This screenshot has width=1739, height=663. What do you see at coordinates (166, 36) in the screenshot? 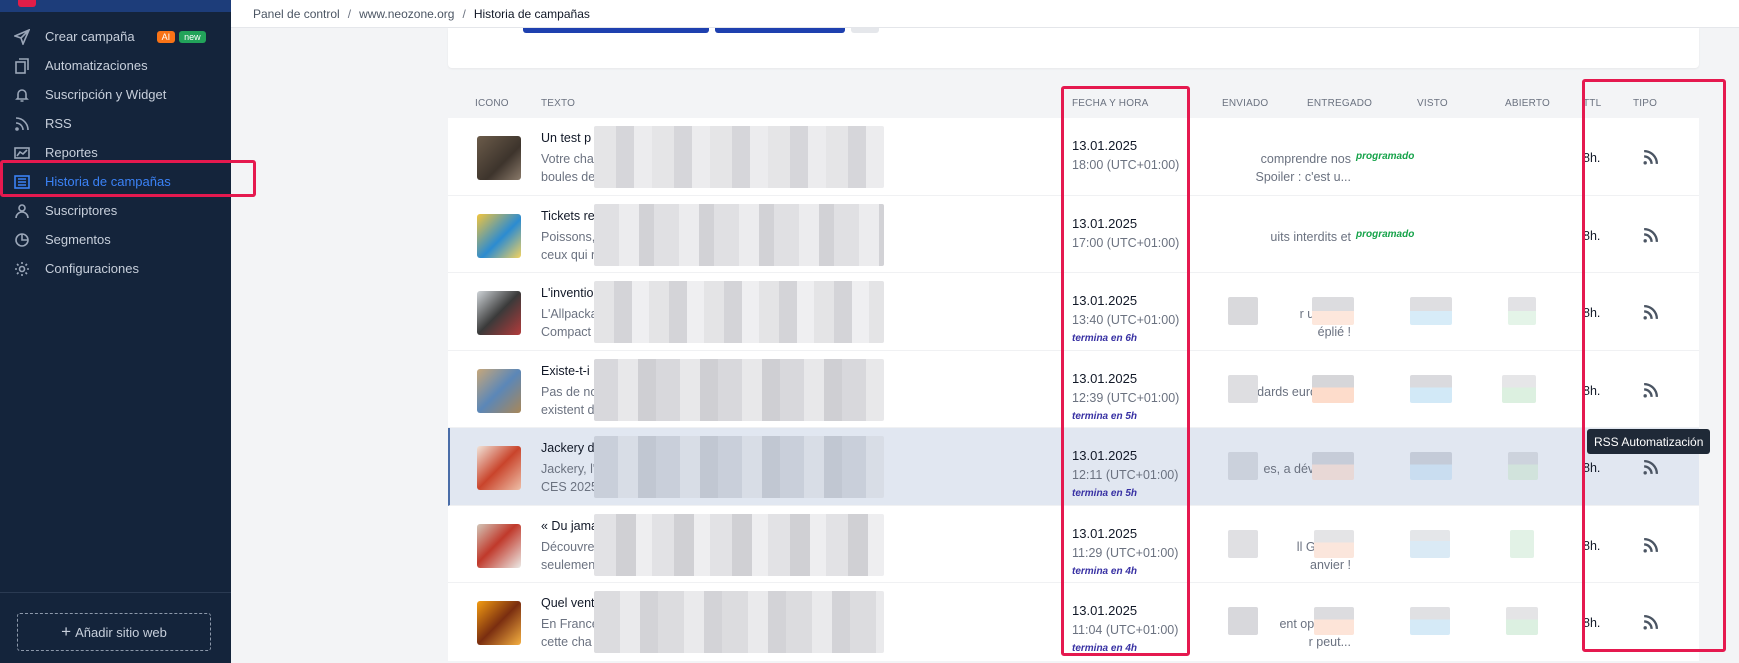
I see `ai-badge: AI` at bounding box center [166, 36].